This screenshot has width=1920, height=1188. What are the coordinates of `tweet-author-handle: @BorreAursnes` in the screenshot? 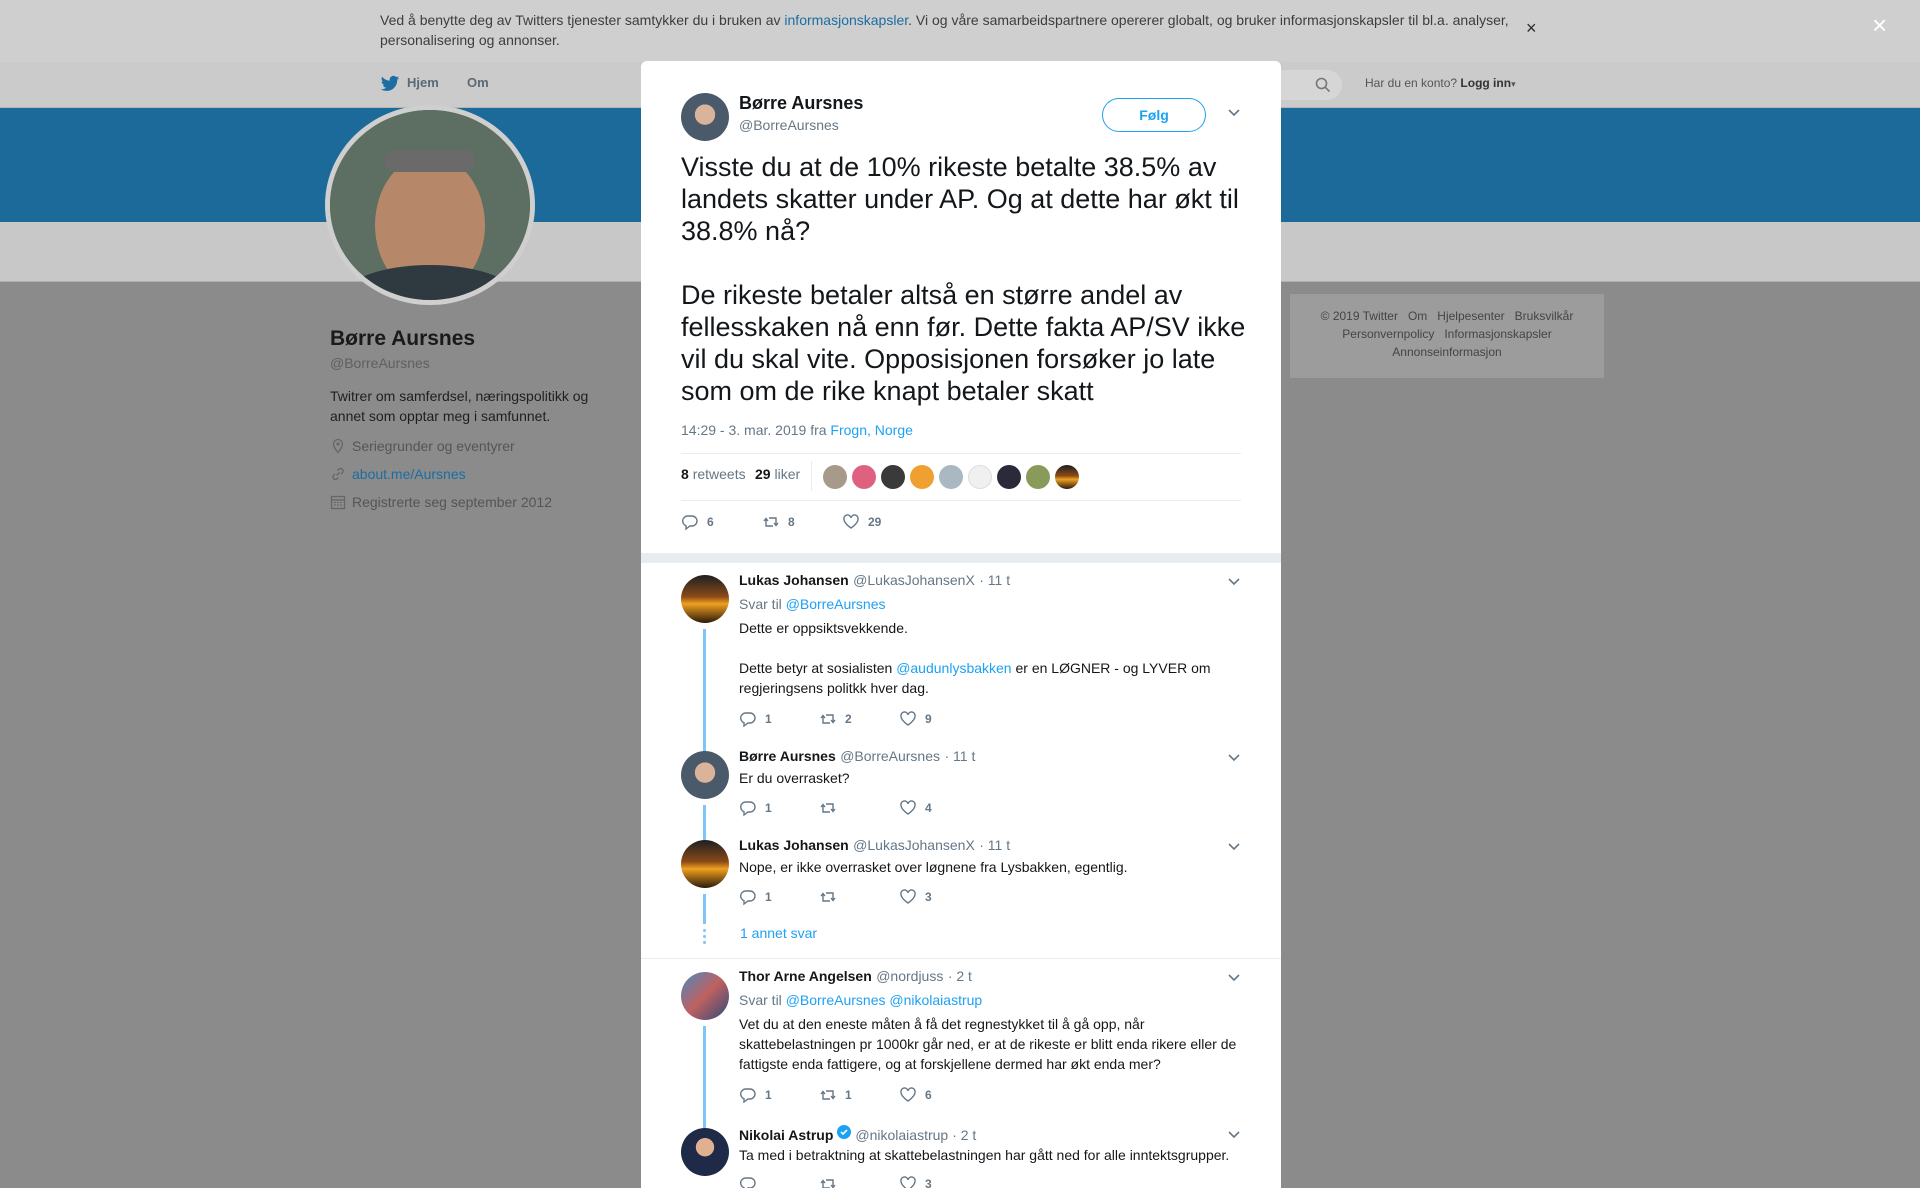 It's located at (789, 125).